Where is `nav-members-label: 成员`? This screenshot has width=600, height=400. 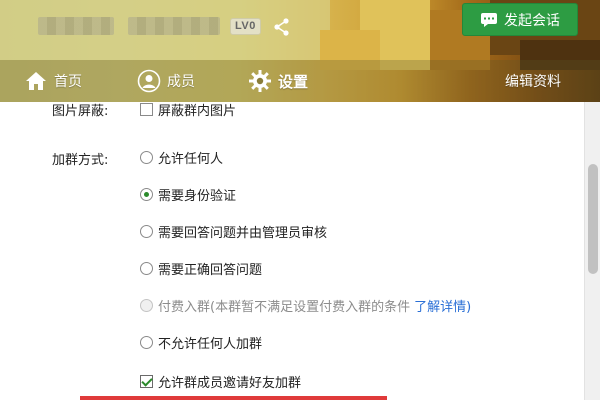
nav-members-label: 成员 is located at coordinates (181, 82).